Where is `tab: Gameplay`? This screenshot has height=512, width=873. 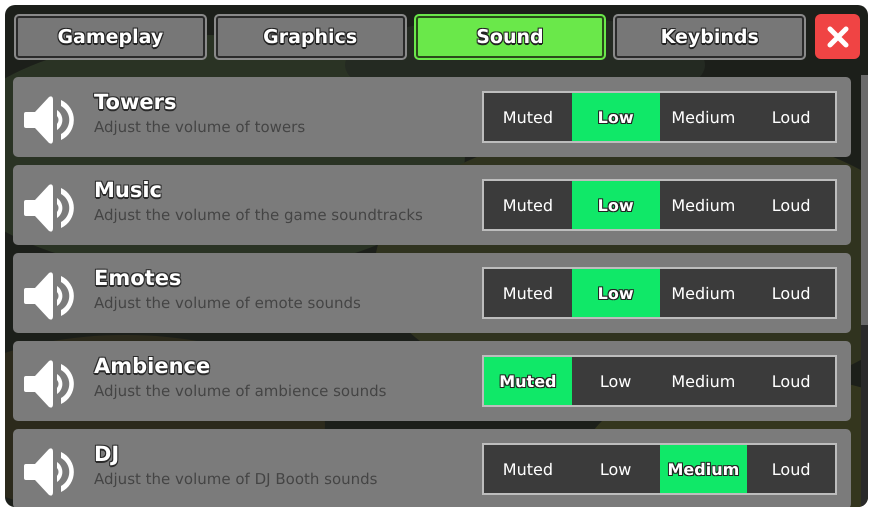
tab: Gameplay is located at coordinates (110, 37).